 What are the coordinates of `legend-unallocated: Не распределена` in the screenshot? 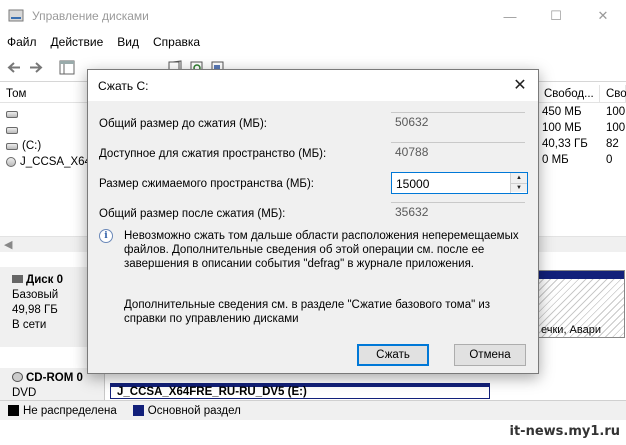 It's located at (70, 410).